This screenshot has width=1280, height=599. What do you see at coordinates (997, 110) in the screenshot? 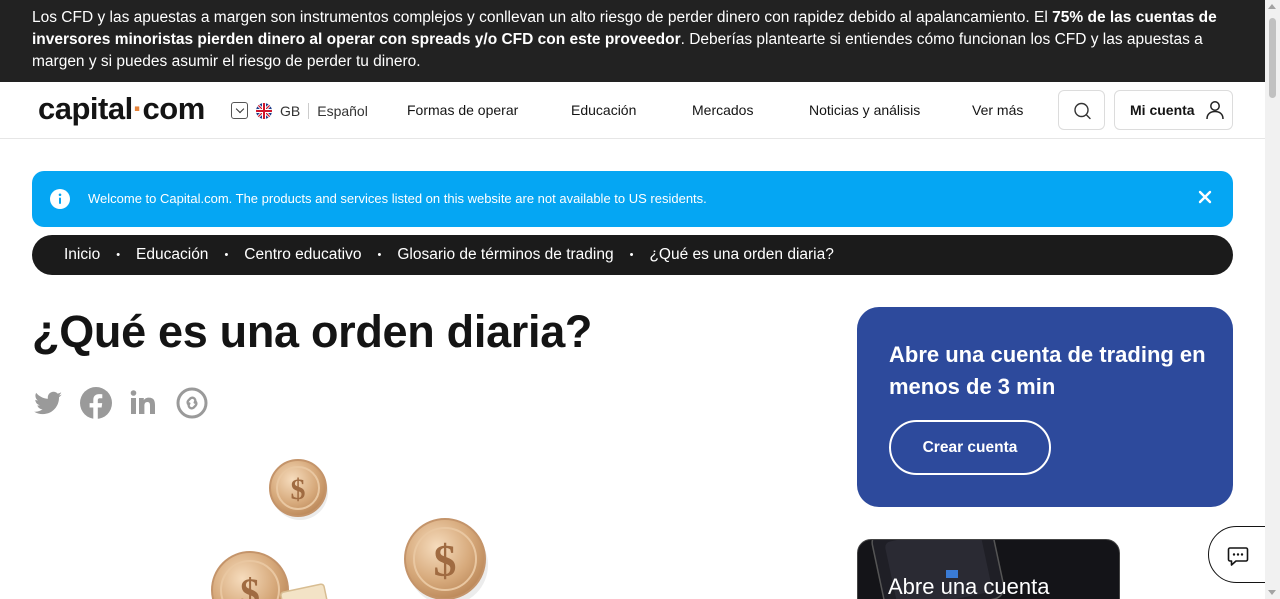
I see `nav-ver-mas: Ver más` at bounding box center [997, 110].